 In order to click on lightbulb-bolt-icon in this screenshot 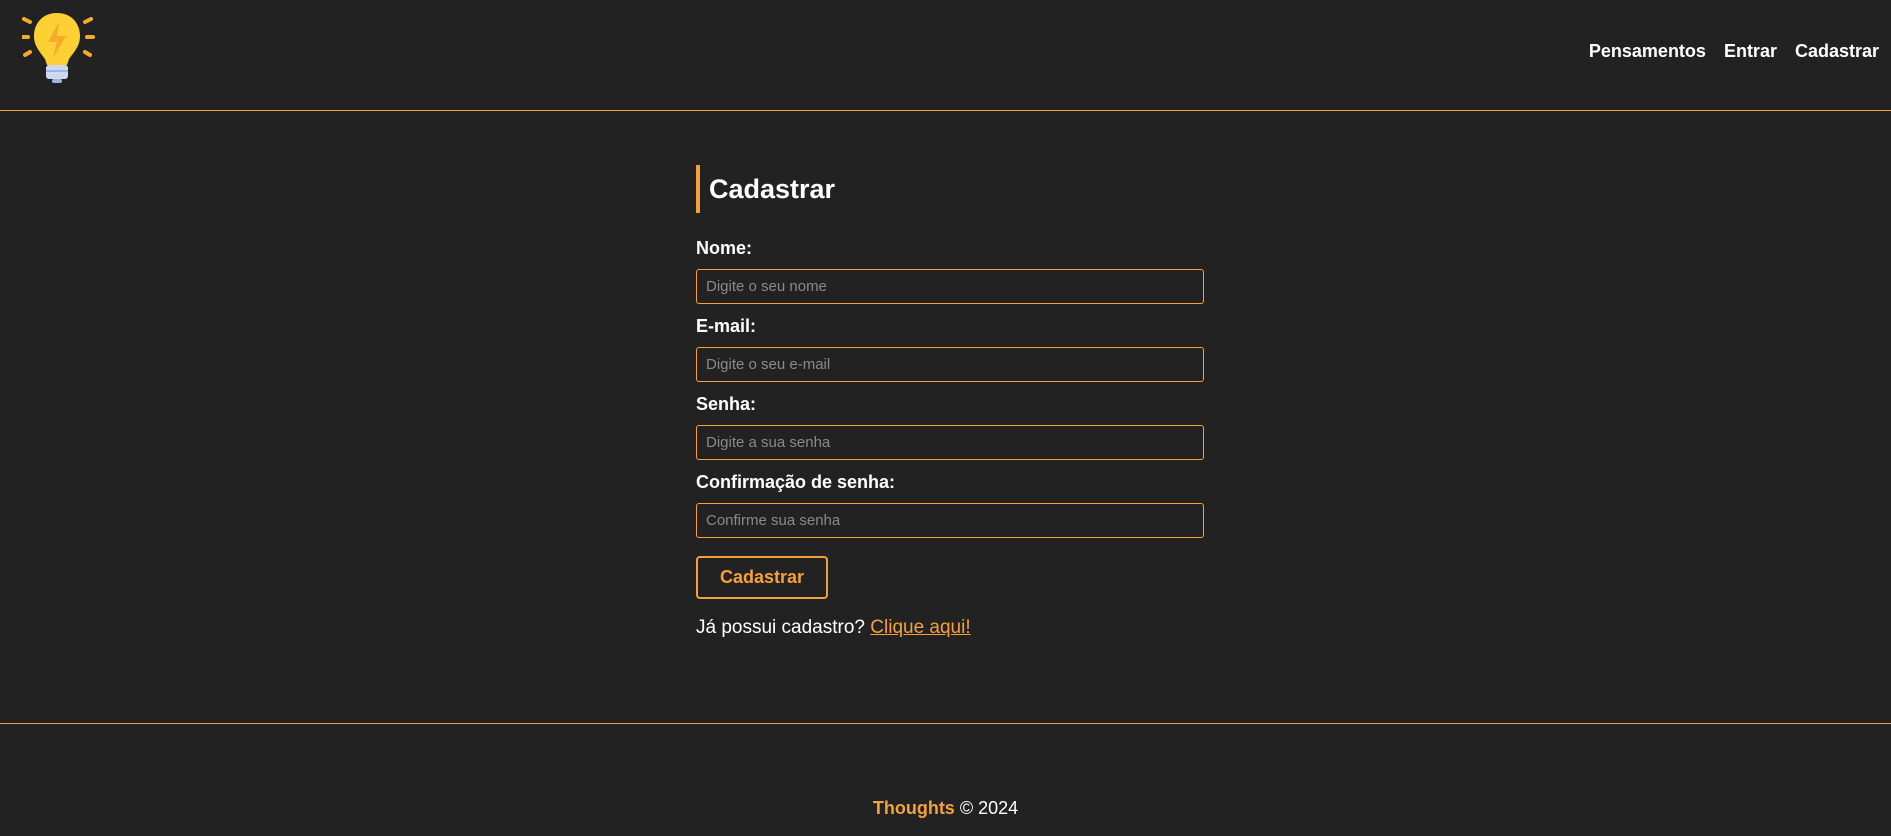, I will do `click(57, 48)`.